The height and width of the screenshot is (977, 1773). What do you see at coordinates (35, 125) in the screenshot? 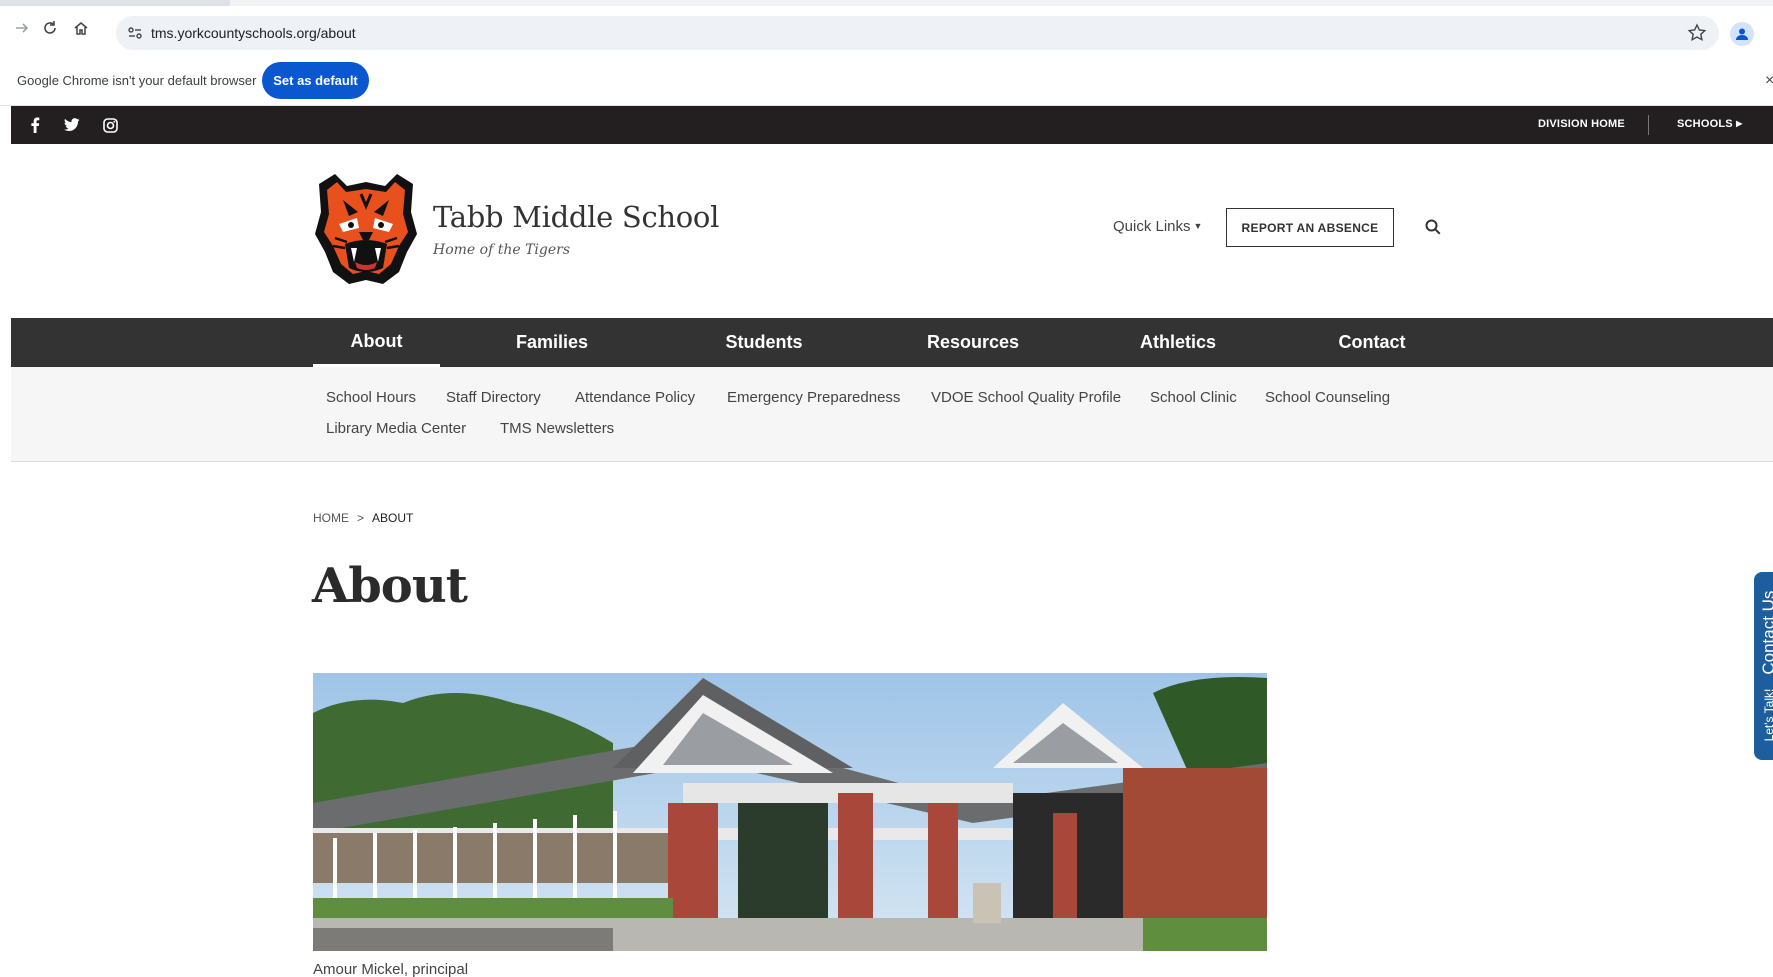
I see `facebook-icon` at bounding box center [35, 125].